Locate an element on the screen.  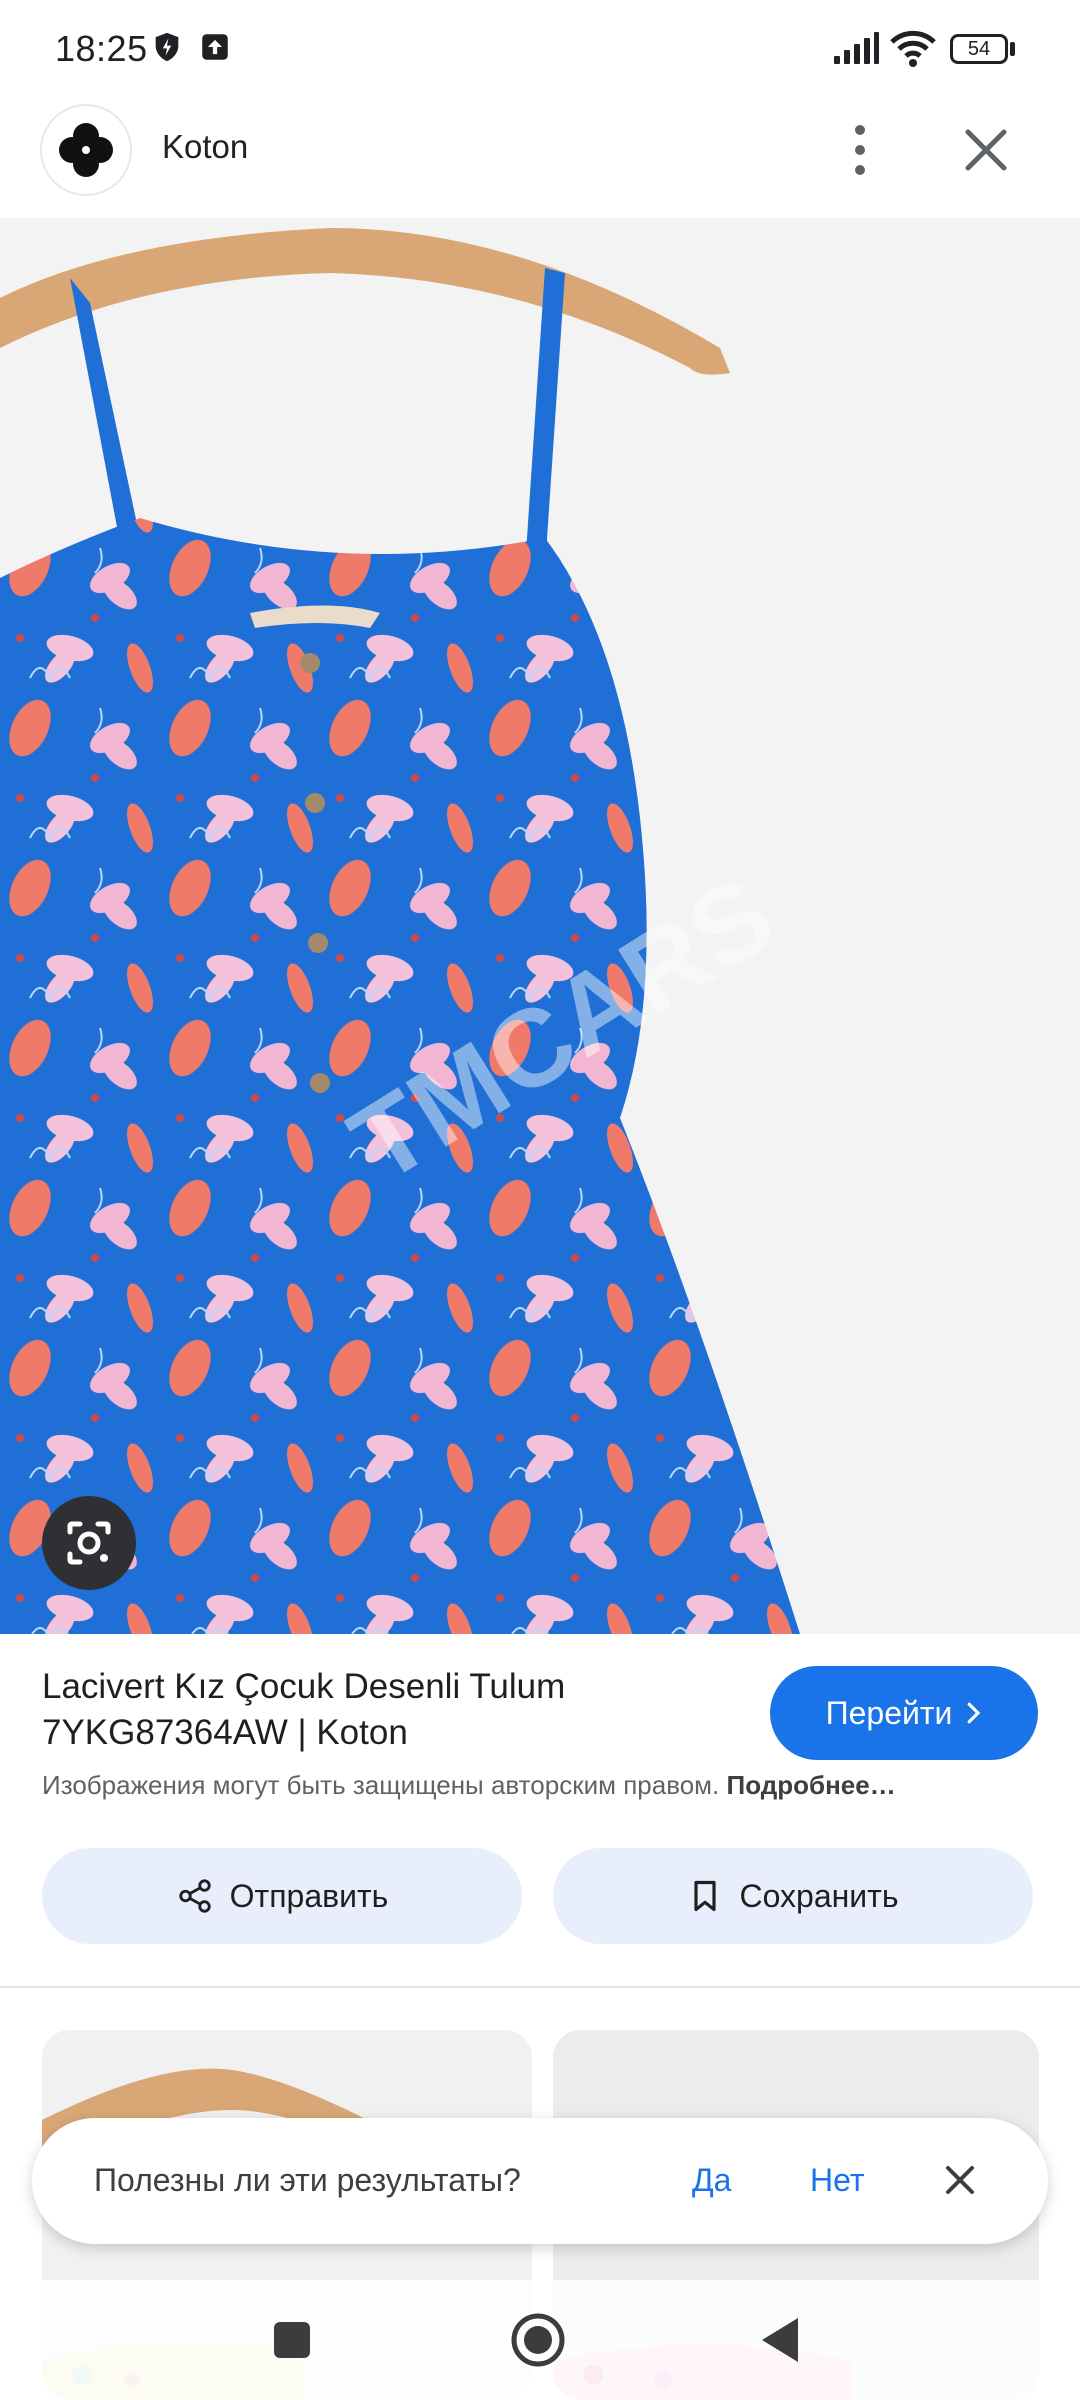
chevron-right-icon is located at coordinates (974, 1713).